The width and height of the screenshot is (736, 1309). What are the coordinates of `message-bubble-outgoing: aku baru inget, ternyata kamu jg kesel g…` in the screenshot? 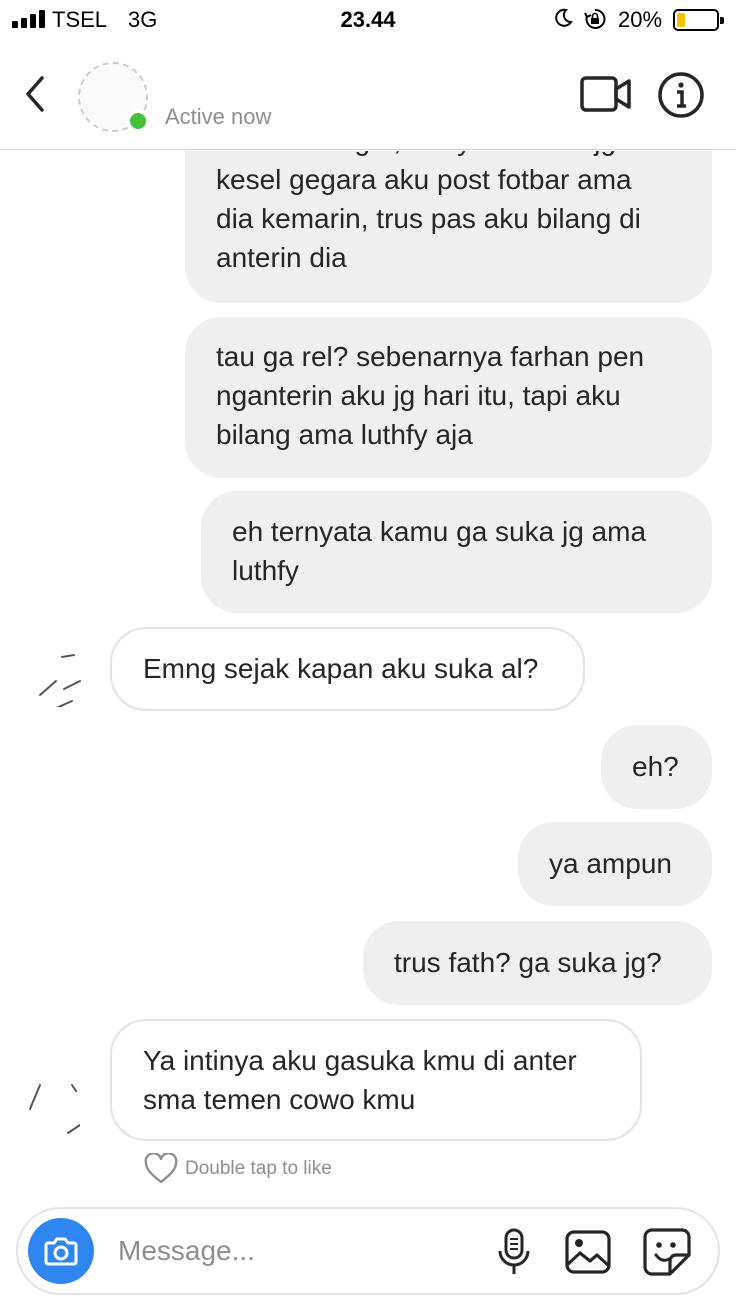 It's located at (448, 227).